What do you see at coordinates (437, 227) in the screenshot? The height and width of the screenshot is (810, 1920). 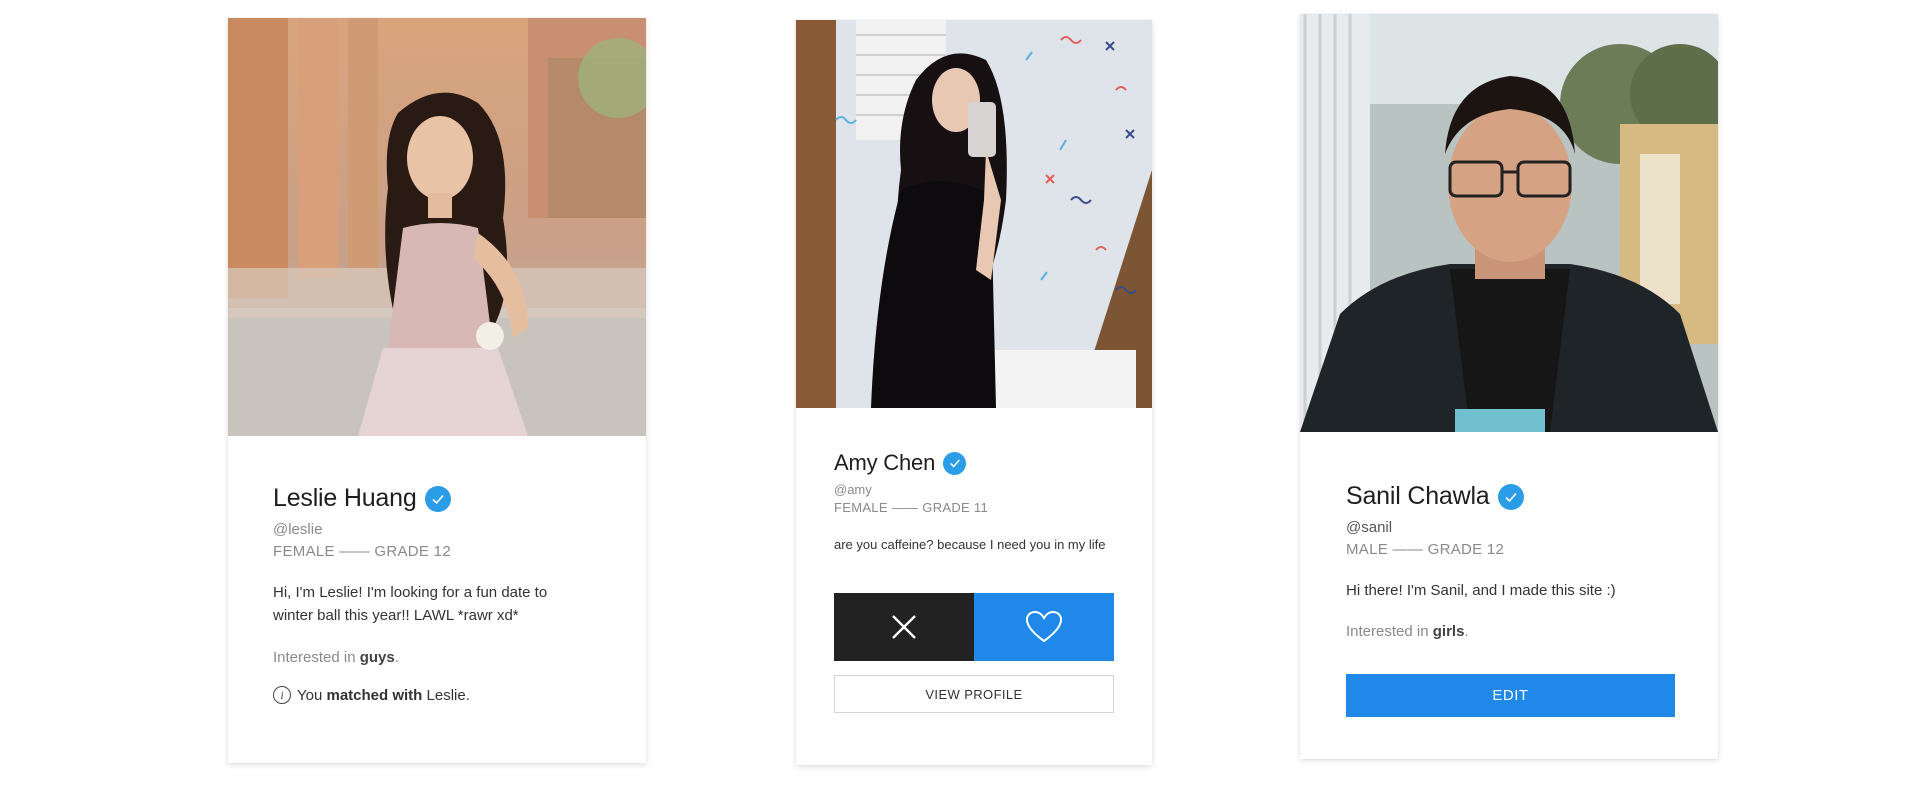 I see `profile-photo-leslie` at bounding box center [437, 227].